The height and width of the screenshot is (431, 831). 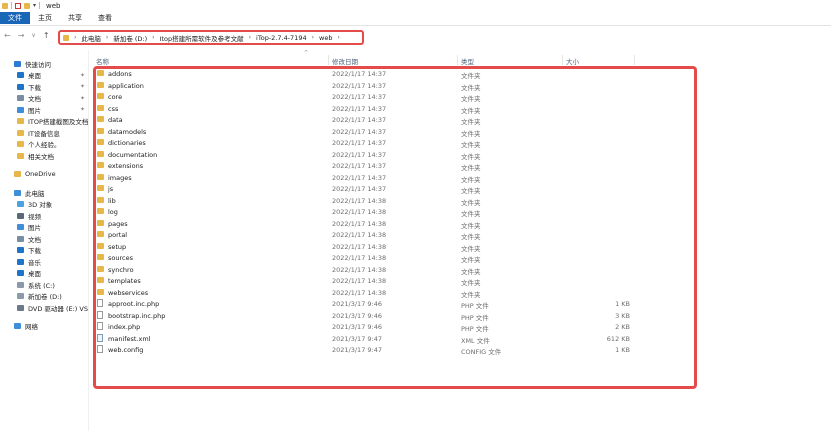 What do you see at coordinates (111, 189) in the screenshot?
I see `file-name: js` at bounding box center [111, 189].